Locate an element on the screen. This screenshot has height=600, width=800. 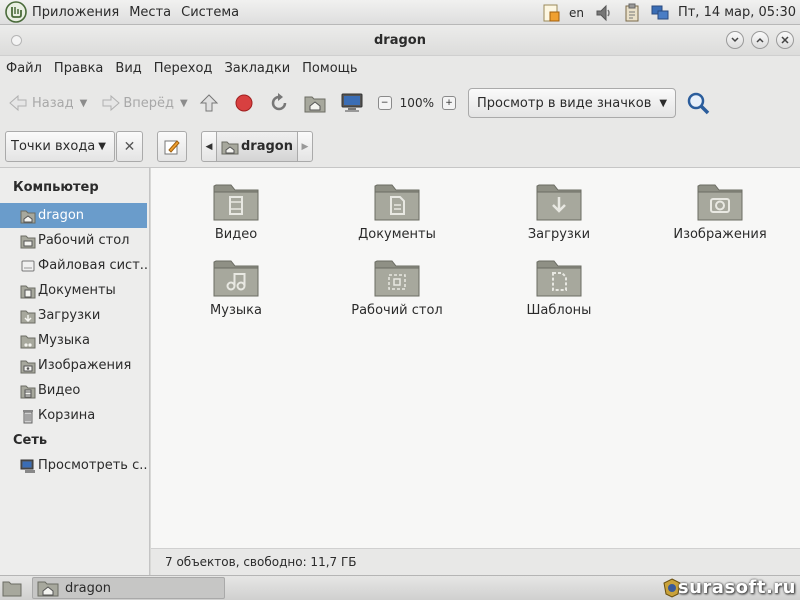
taskbar-window-button: dragon is located at coordinates (128, 588).